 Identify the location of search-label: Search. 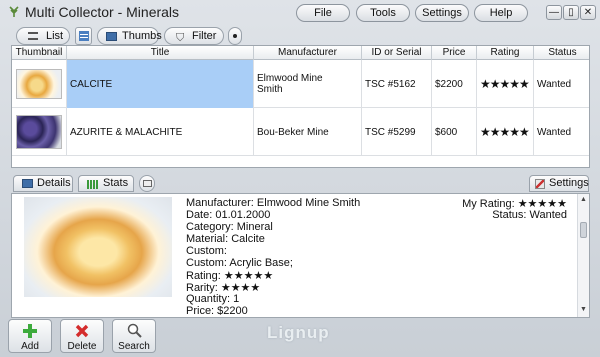
(134, 346).